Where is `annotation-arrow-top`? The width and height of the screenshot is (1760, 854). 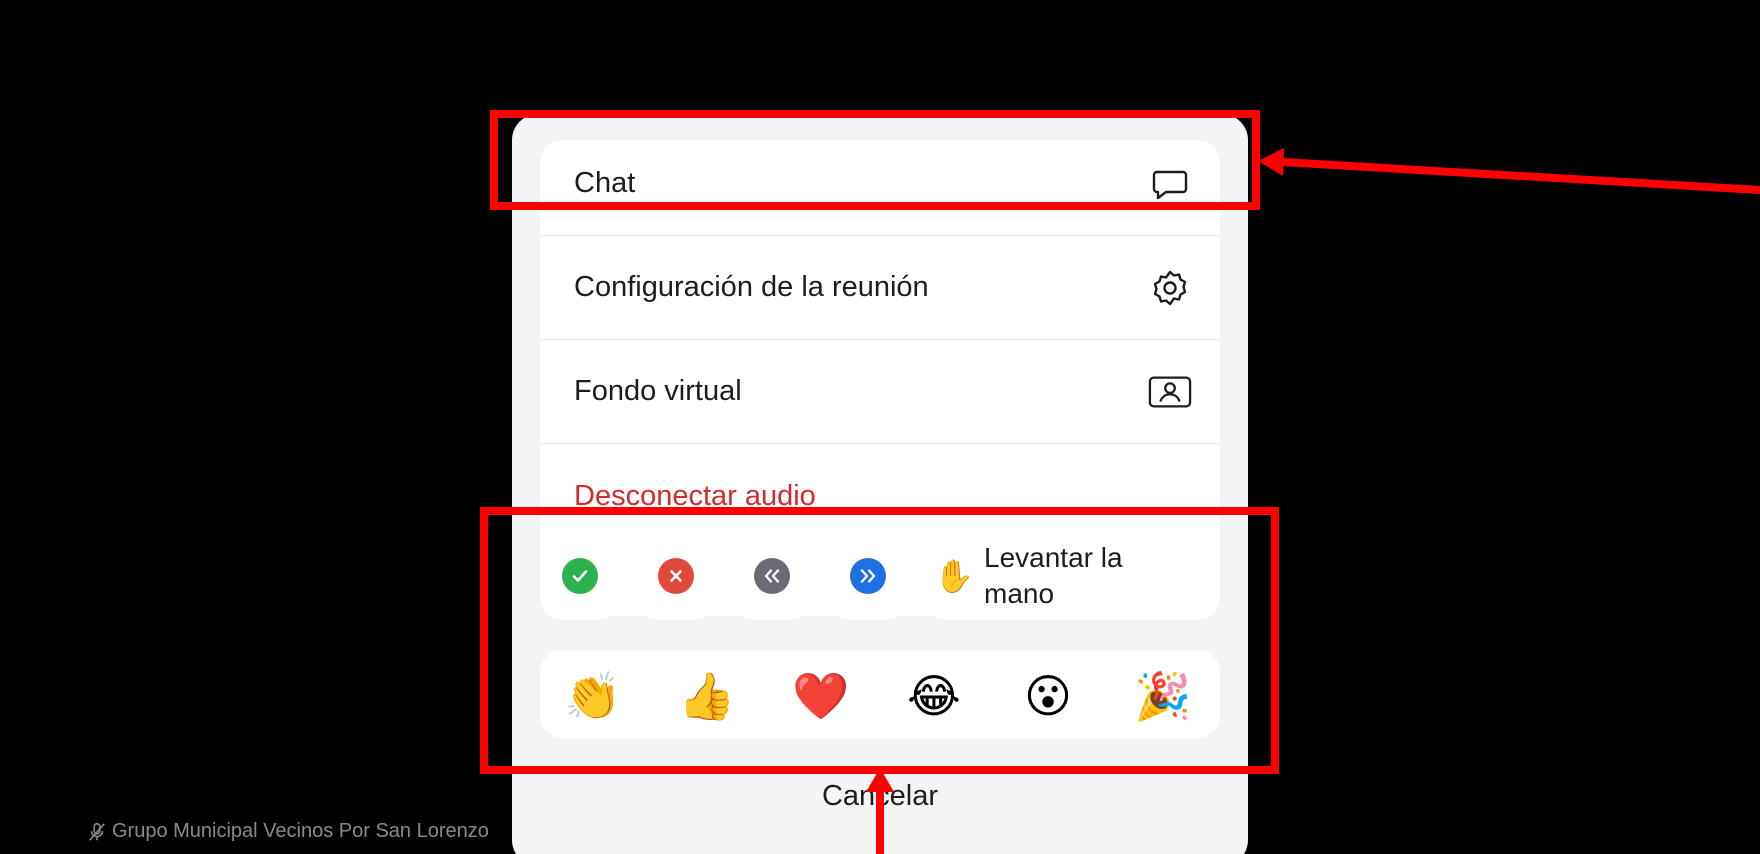
annotation-arrow-top is located at coordinates (1520, 176).